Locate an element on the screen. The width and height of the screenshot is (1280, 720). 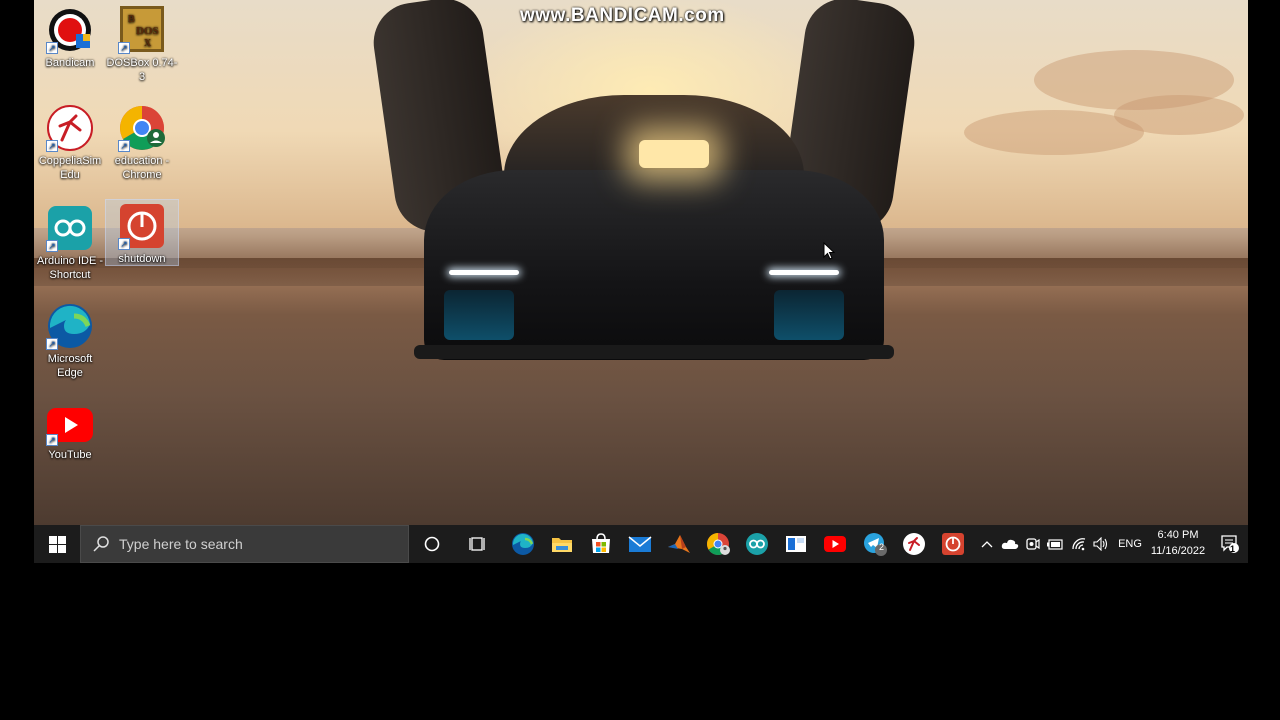
desktop-icon-chrome: ↗ education - Chrome is located at coordinates (142, 142).